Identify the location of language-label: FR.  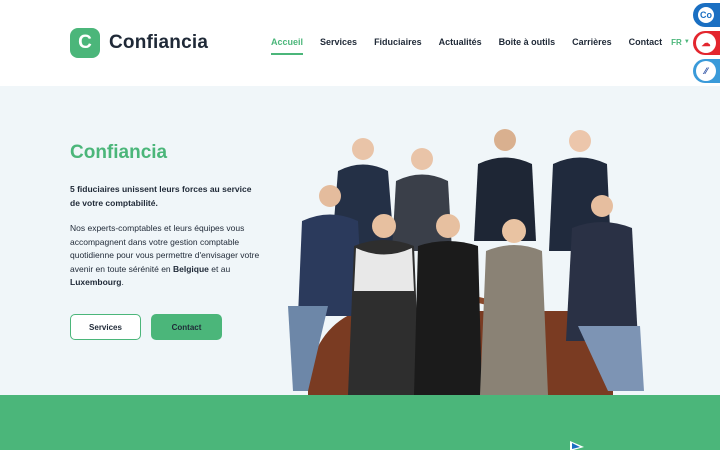
(676, 42).